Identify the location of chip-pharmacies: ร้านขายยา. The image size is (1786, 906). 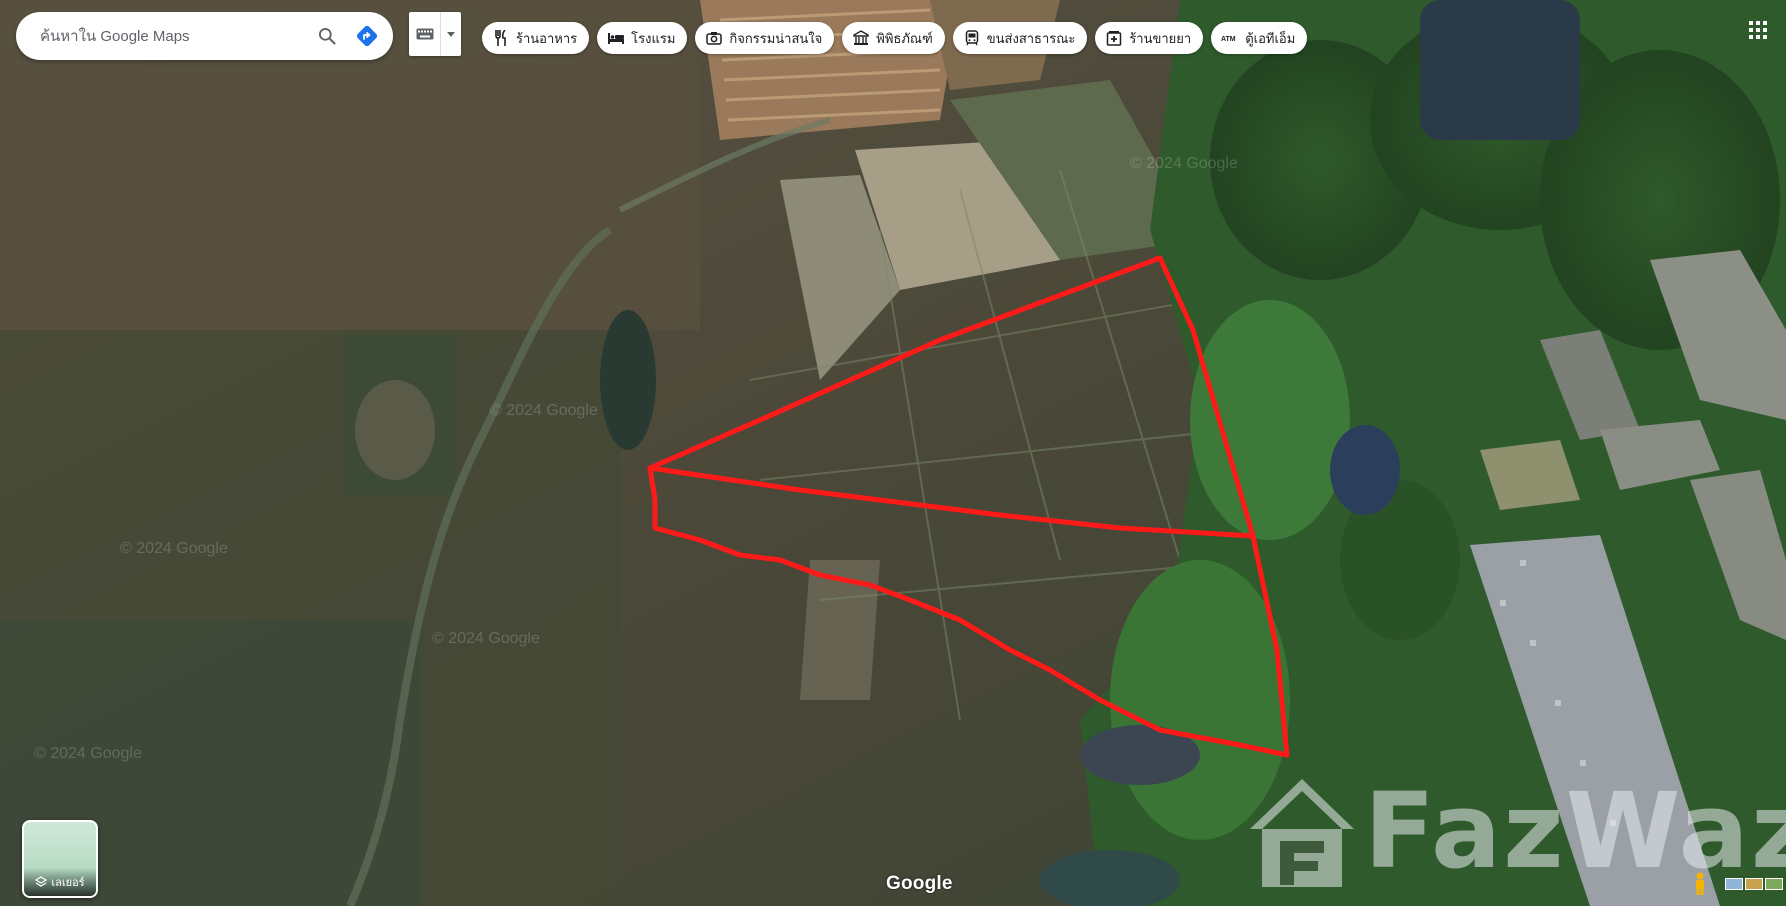
(1149, 38).